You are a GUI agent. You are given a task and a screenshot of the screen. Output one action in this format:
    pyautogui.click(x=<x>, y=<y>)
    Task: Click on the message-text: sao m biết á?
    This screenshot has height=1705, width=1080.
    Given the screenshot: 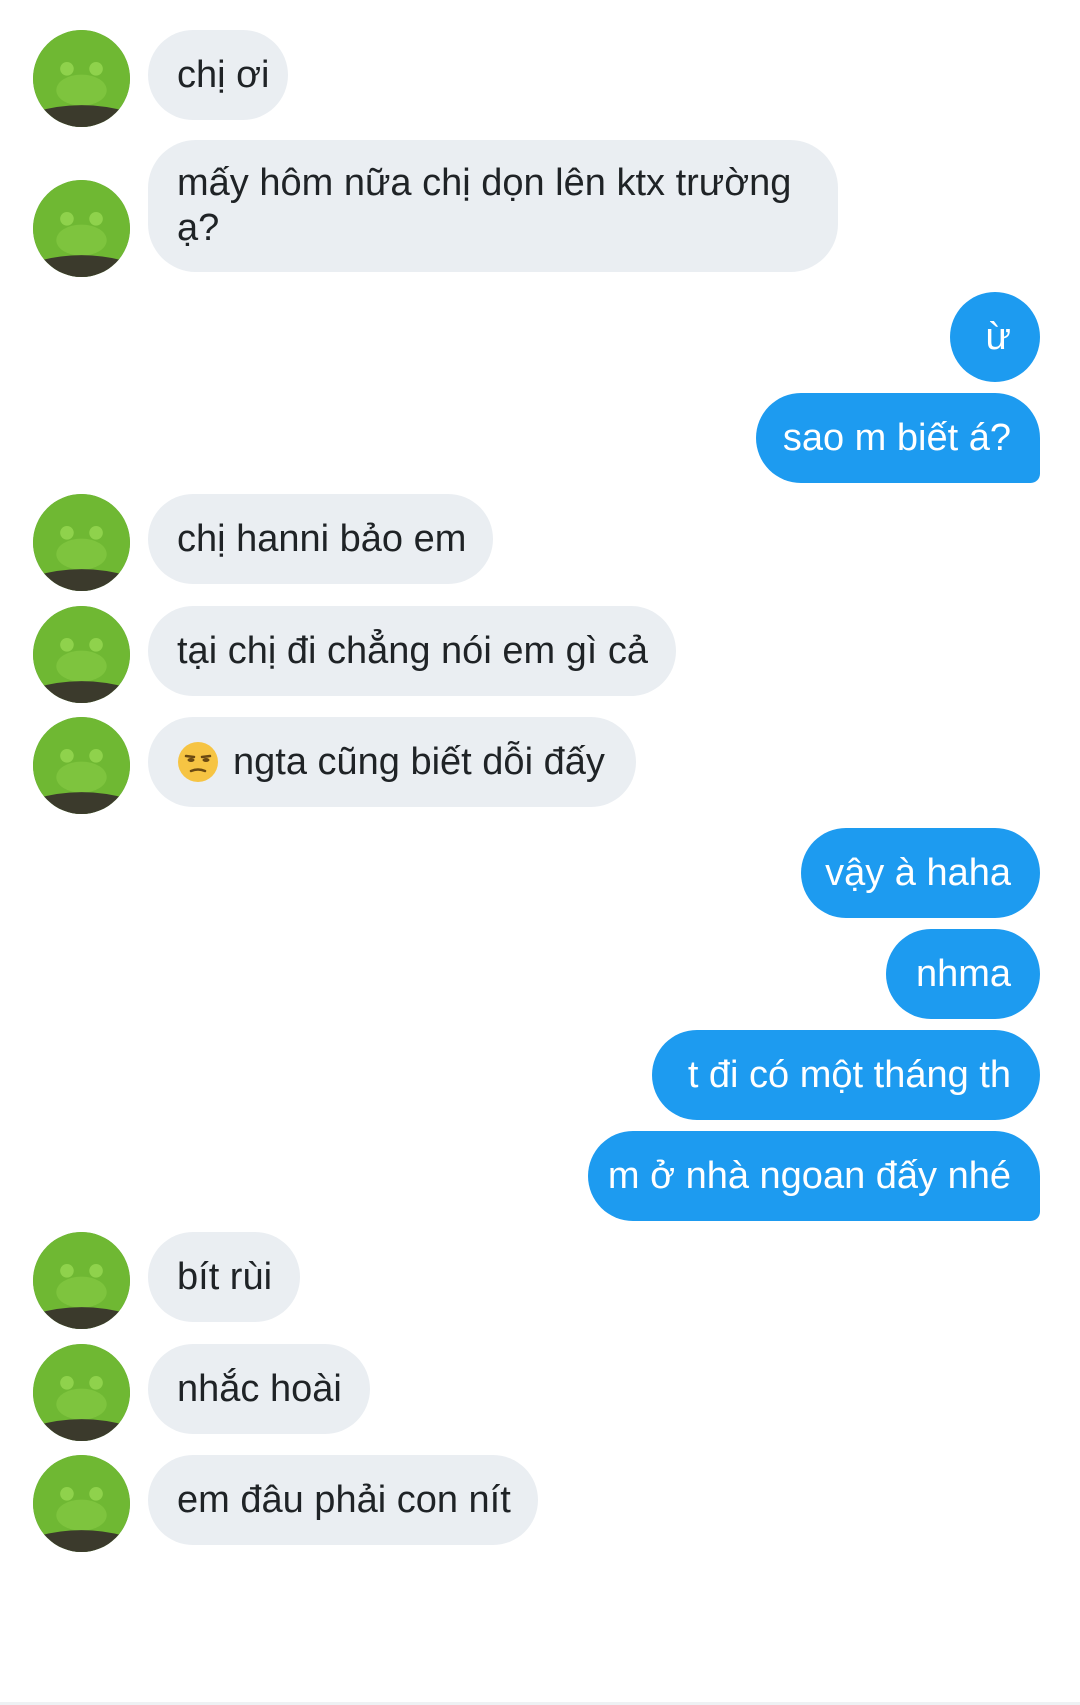 What is the action you would take?
    pyautogui.click(x=896, y=437)
    